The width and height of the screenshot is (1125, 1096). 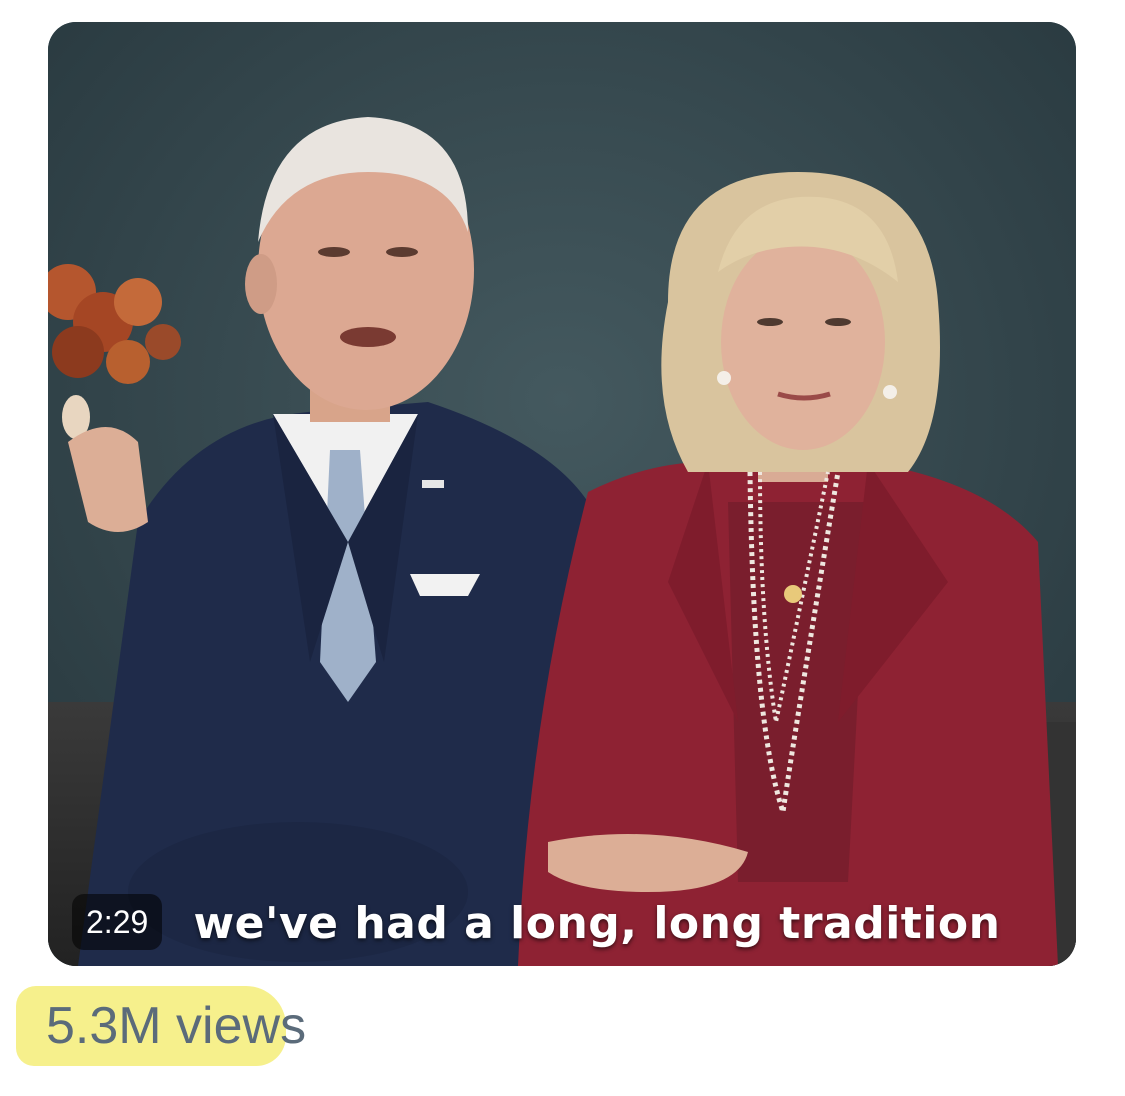 I want to click on view-count-text: 5.3M views, so click(x=176, y=1026).